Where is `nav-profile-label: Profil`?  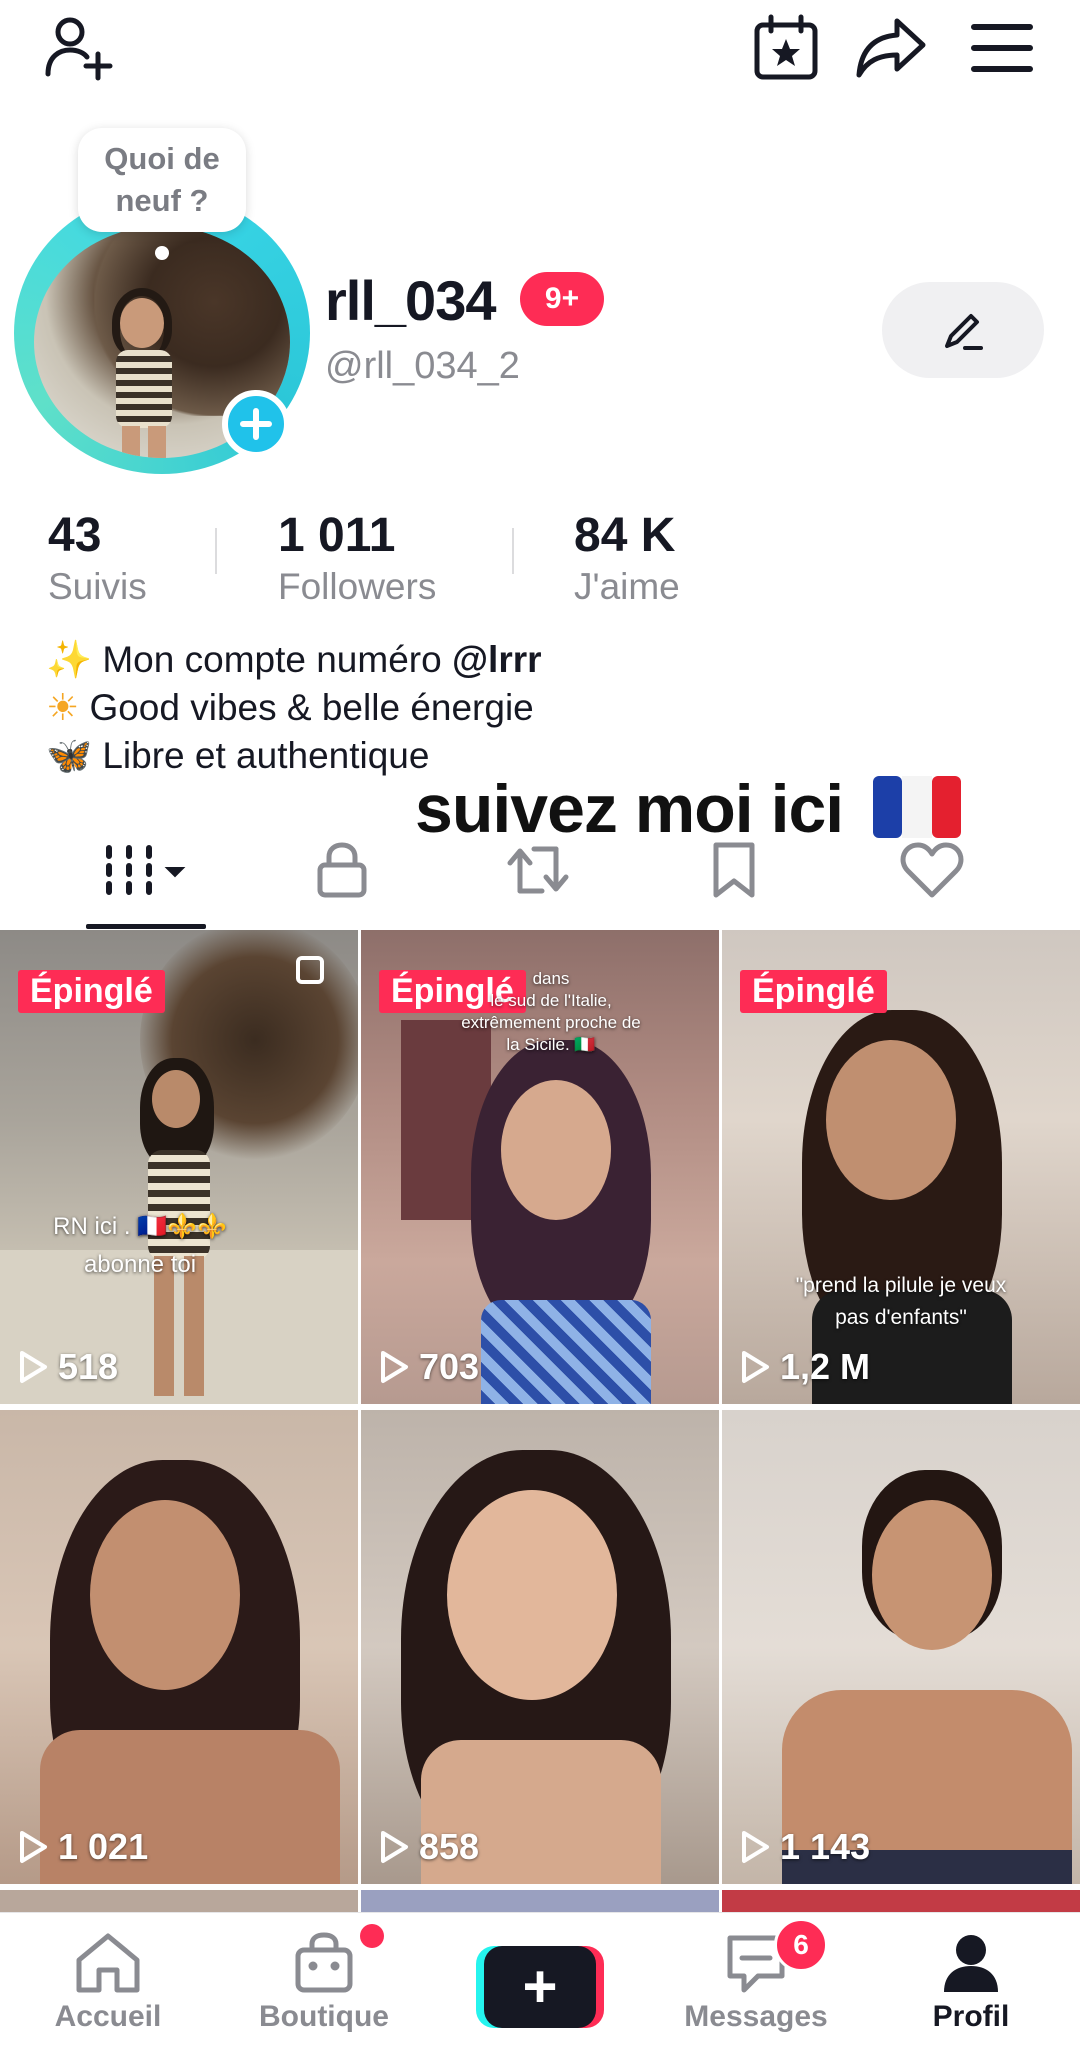 nav-profile-label: Profil is located at coordinates (971, 2016).